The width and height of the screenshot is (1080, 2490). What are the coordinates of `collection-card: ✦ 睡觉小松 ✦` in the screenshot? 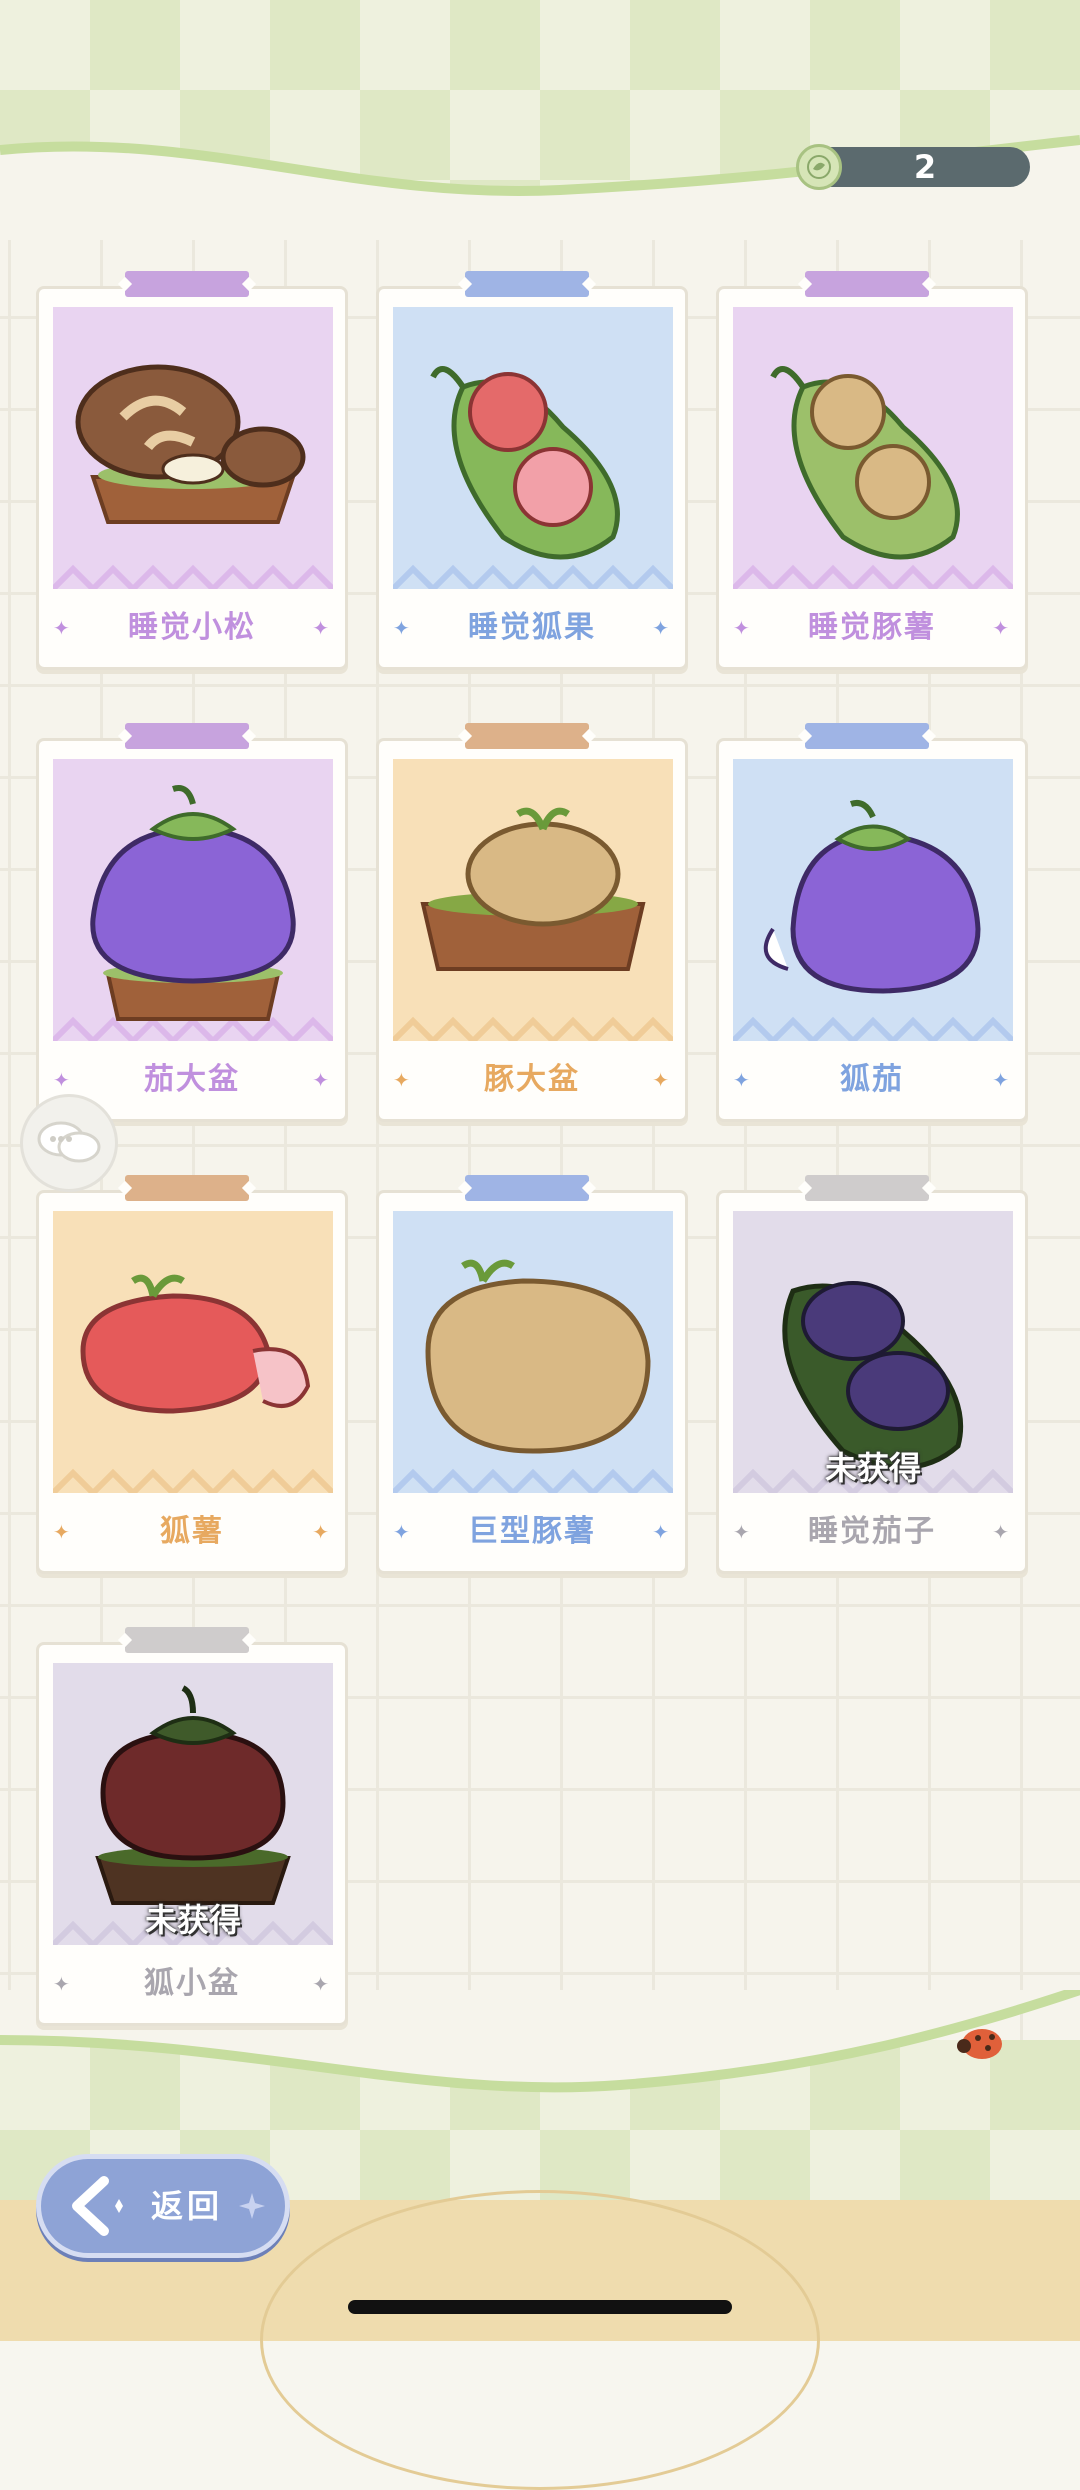 It's located at (192, 470).